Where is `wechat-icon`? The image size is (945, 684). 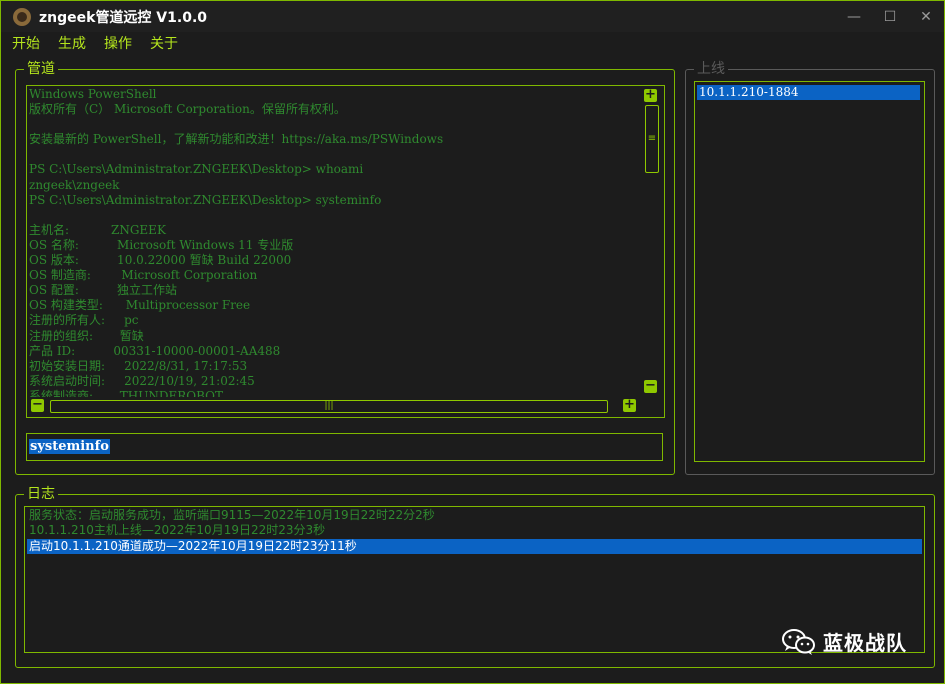 wechat-icon is located at coordinates (799, 642).